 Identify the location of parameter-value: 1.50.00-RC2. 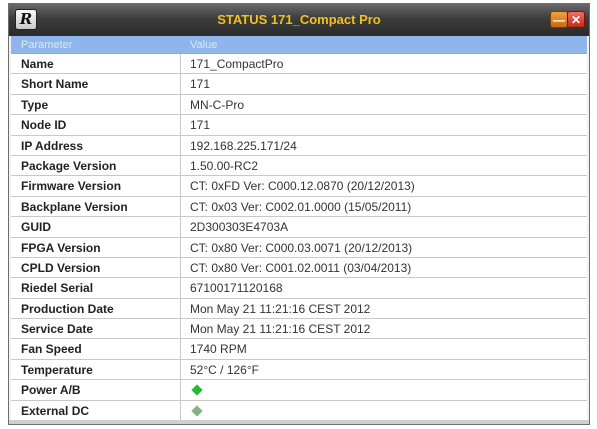
(224, 165).